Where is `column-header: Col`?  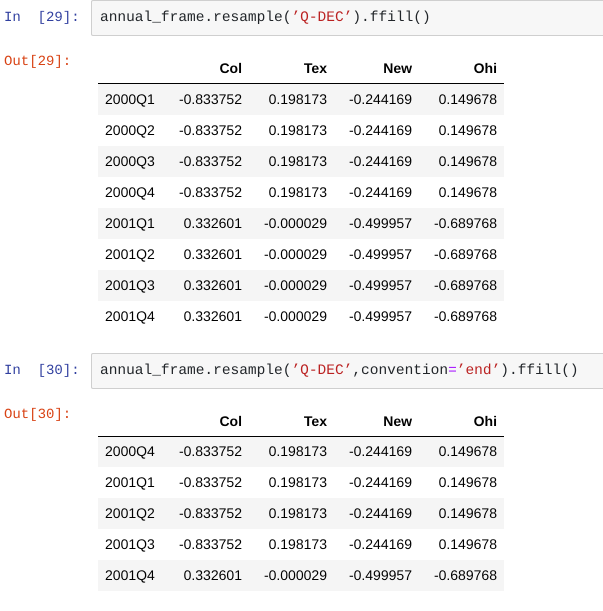 column-header: Col is located at coordinates (206, 421).